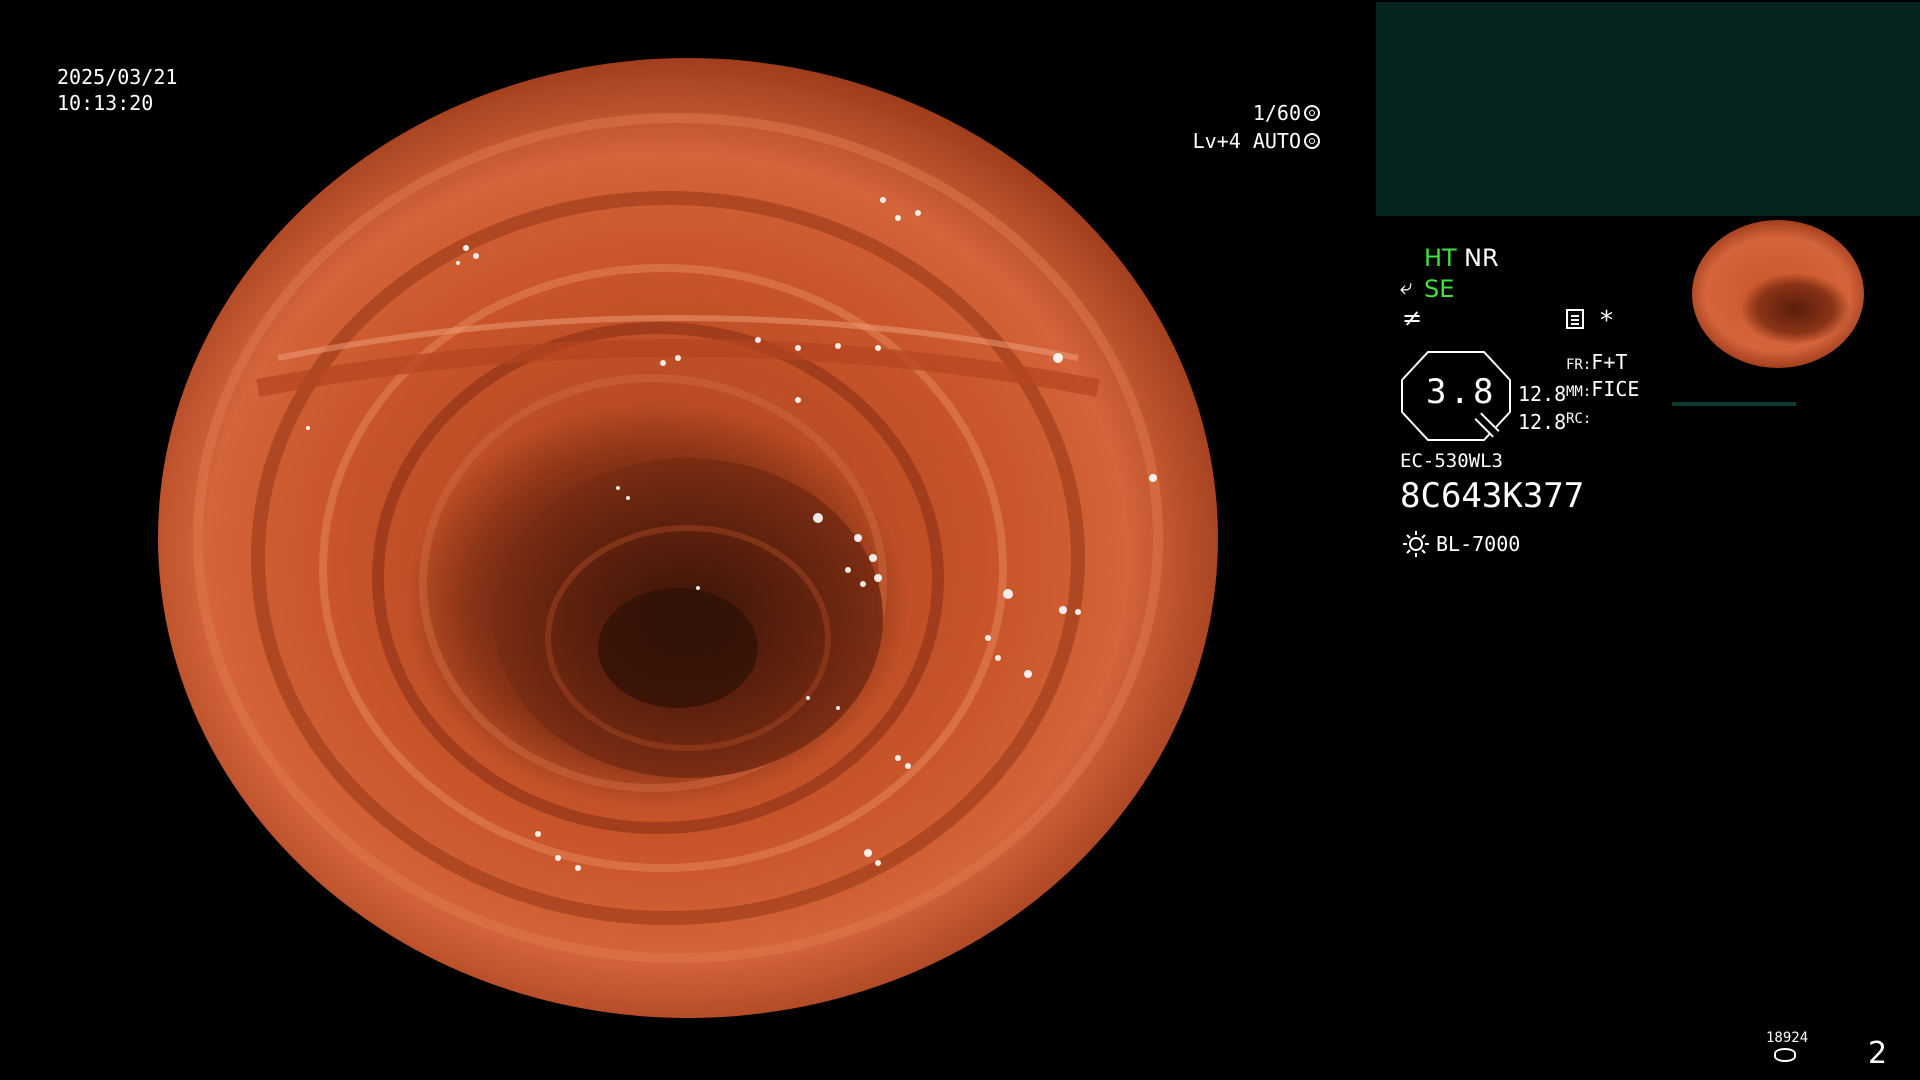 This screenshot has width=1920, height=1080. I want to click on page-number: 2, so click(1878, 1053).